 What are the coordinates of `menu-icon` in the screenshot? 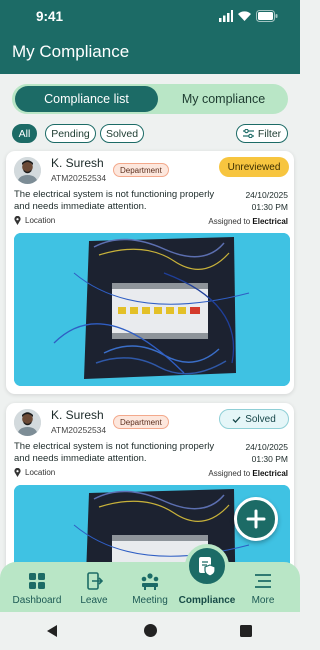 It's located at (263, 581).